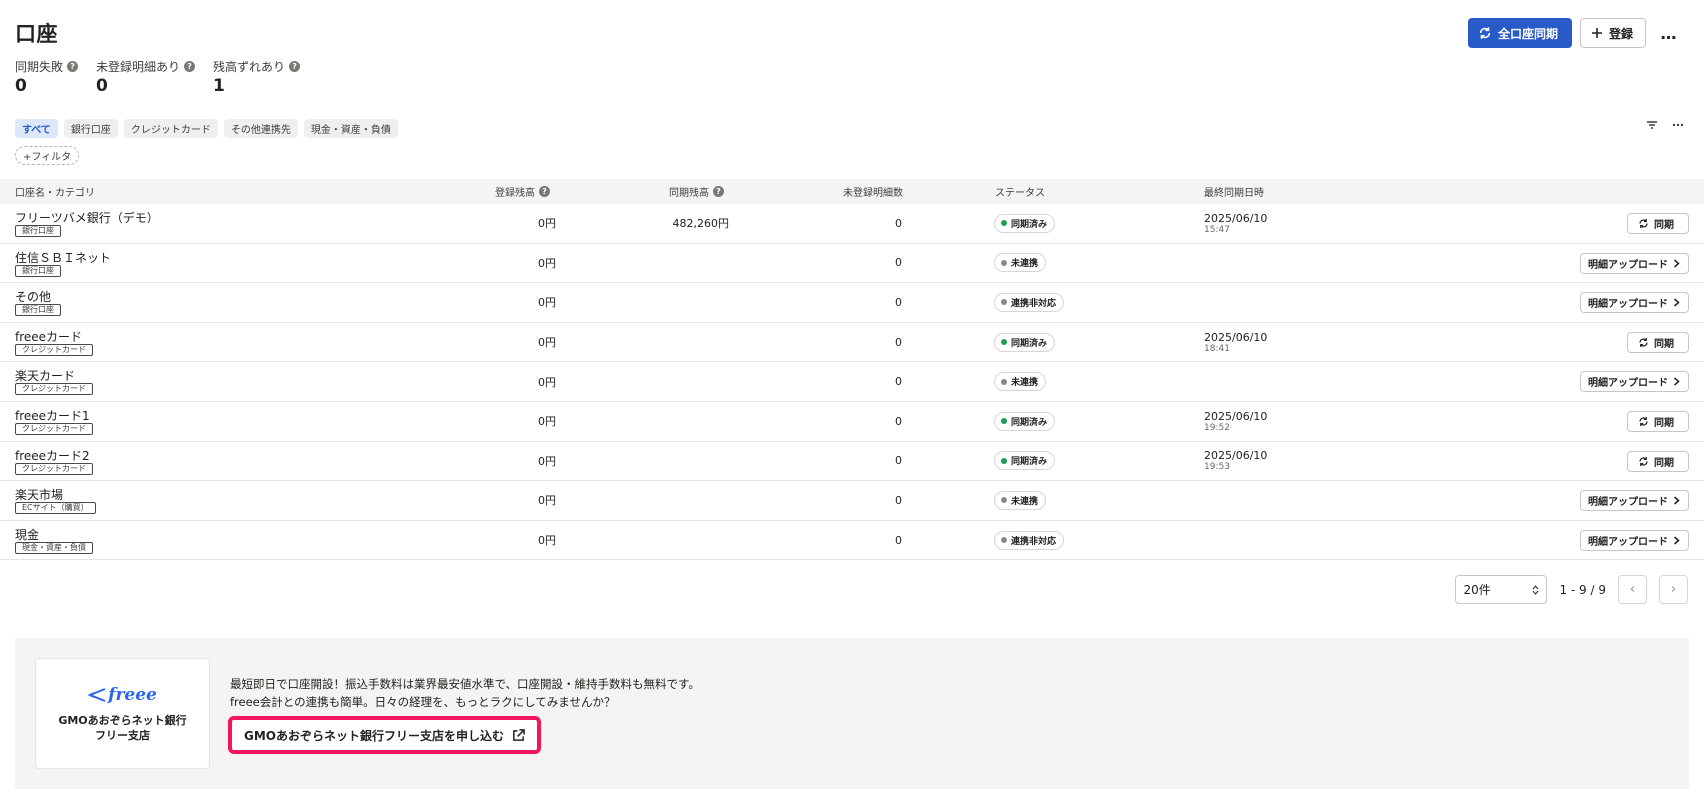  Describe the element at coordinates (852, 343) in the screenshot. I see `table-row: freeeカード クレジットカード 0円 0 同期済み 2025/06/10 18:41 同期` at that location.